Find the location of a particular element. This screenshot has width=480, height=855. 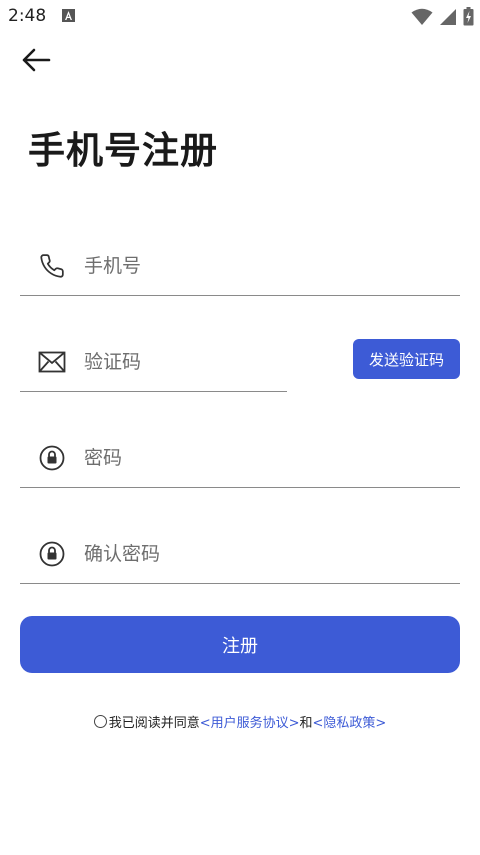

arrow-left-icon is located at coordinates (36, 62).